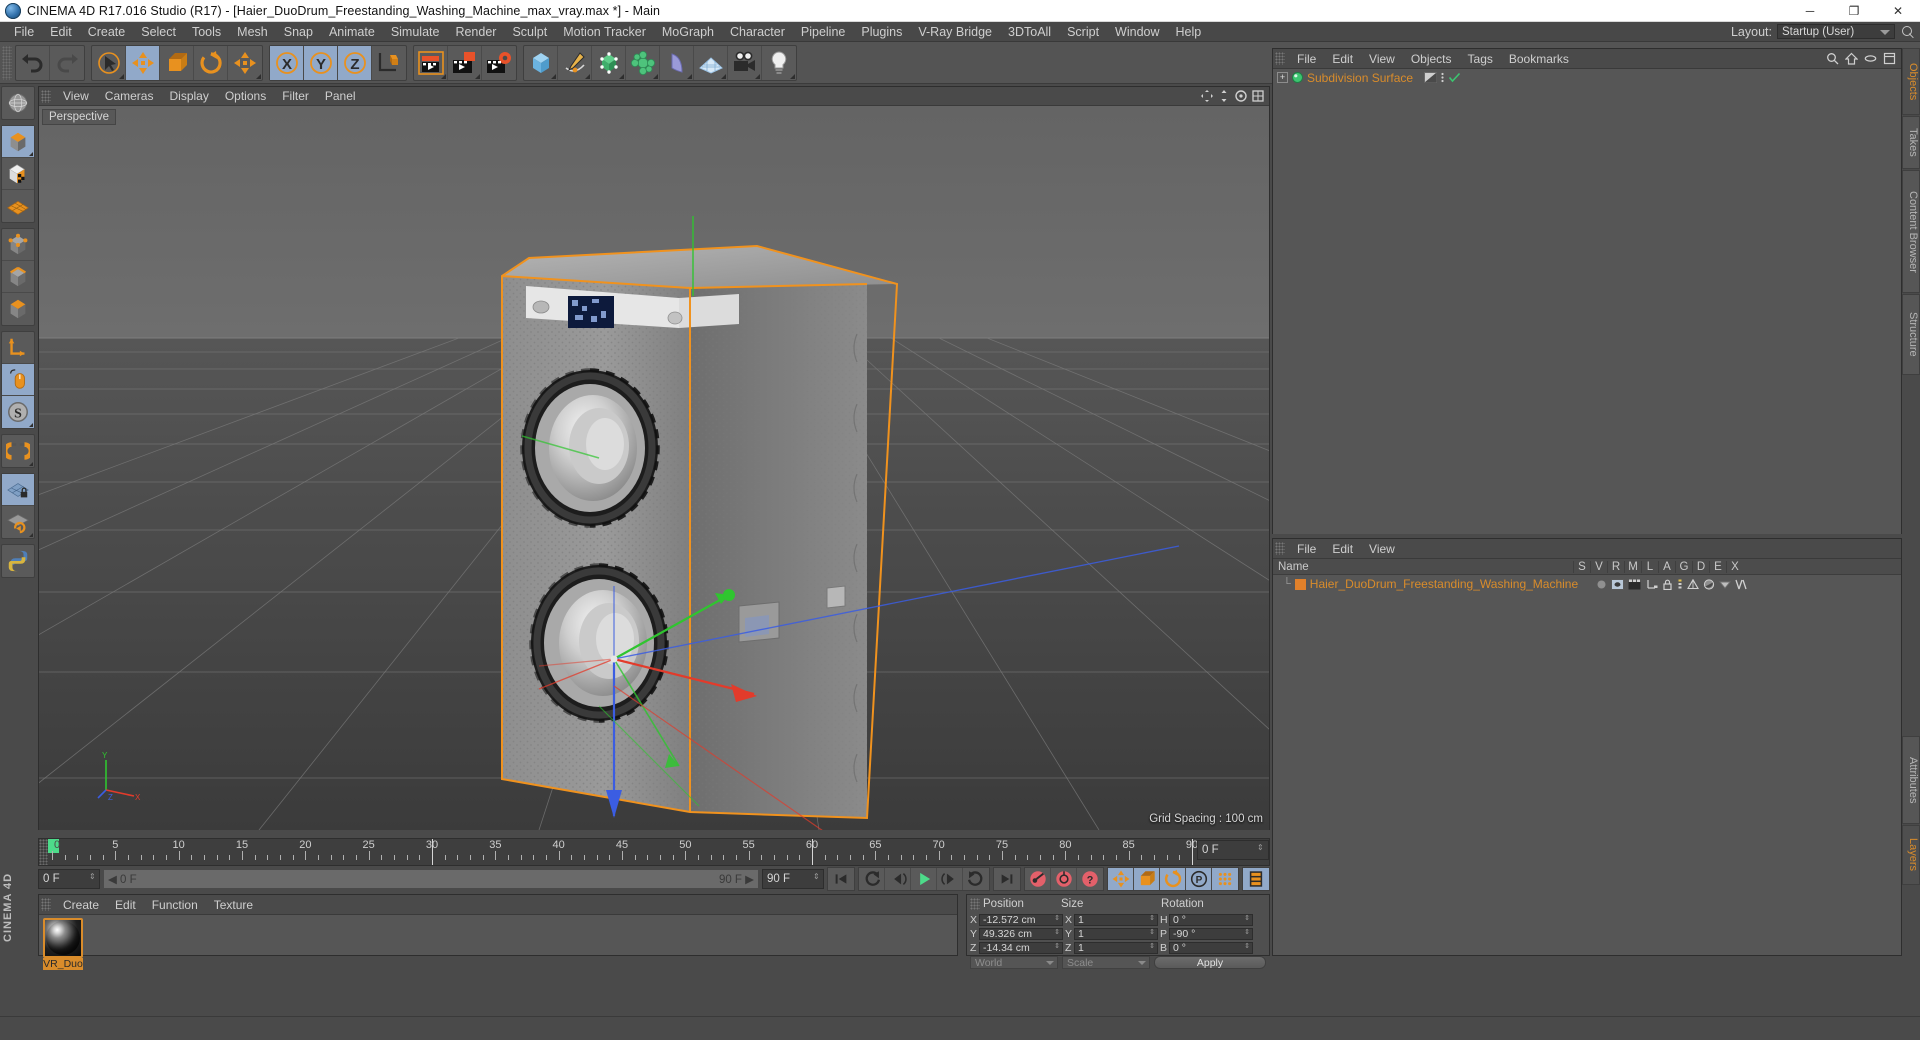  Describe the element at coordinates (69, 879) in the screenshot. I see `current-frame-input: 0 F ⇕` at that location.